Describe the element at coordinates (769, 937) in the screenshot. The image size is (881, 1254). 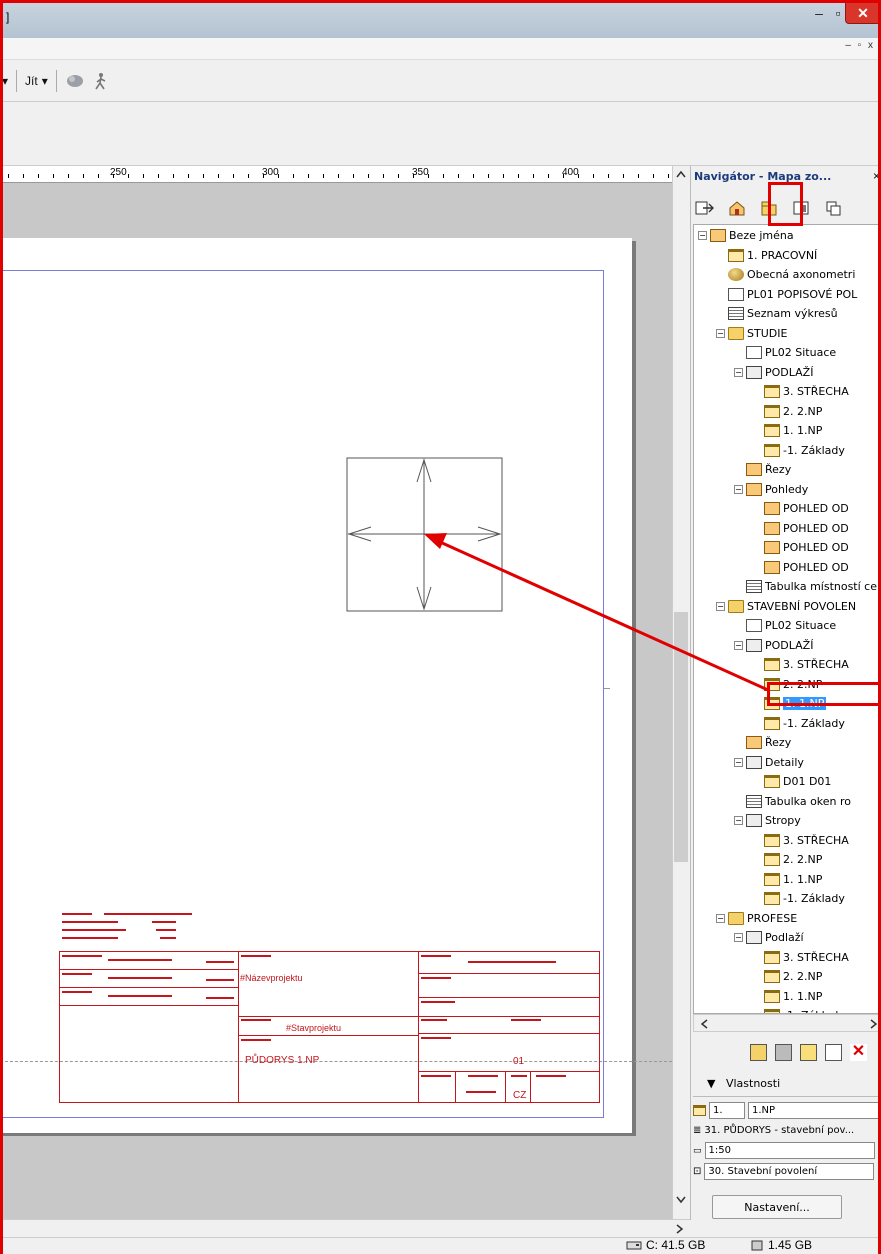
I see `tree-item: − Podlaží` at that location.